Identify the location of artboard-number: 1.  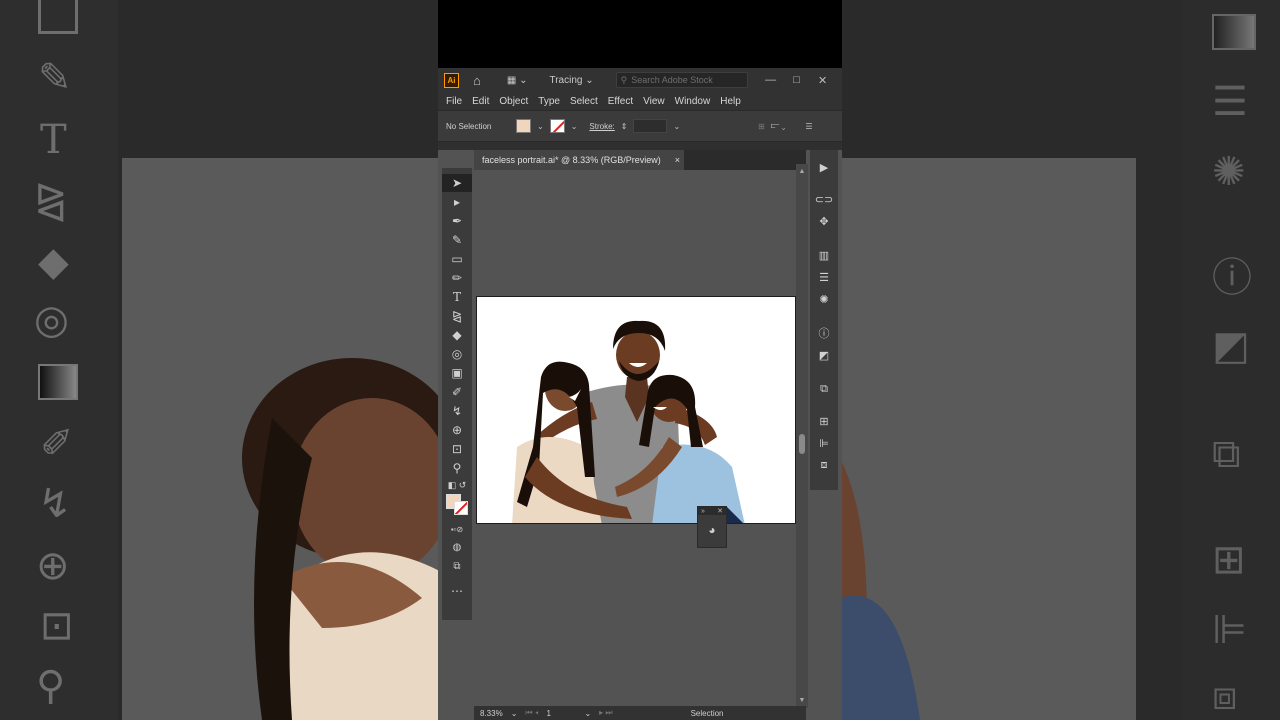
(561, 713).